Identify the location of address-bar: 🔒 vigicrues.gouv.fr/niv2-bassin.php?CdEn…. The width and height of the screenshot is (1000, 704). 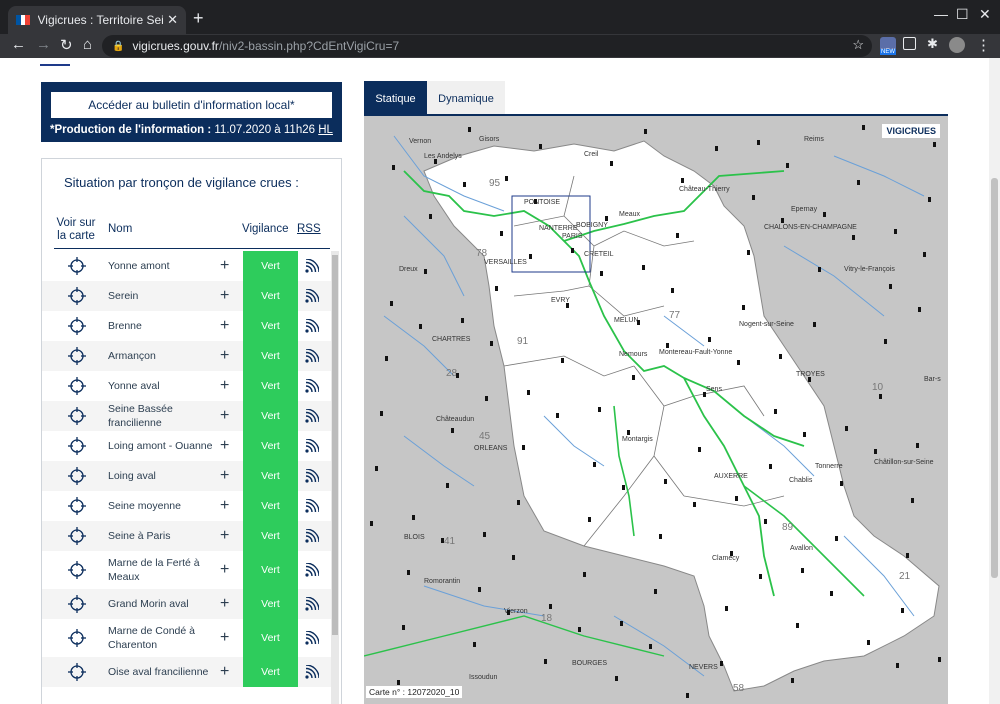
(487, 46).